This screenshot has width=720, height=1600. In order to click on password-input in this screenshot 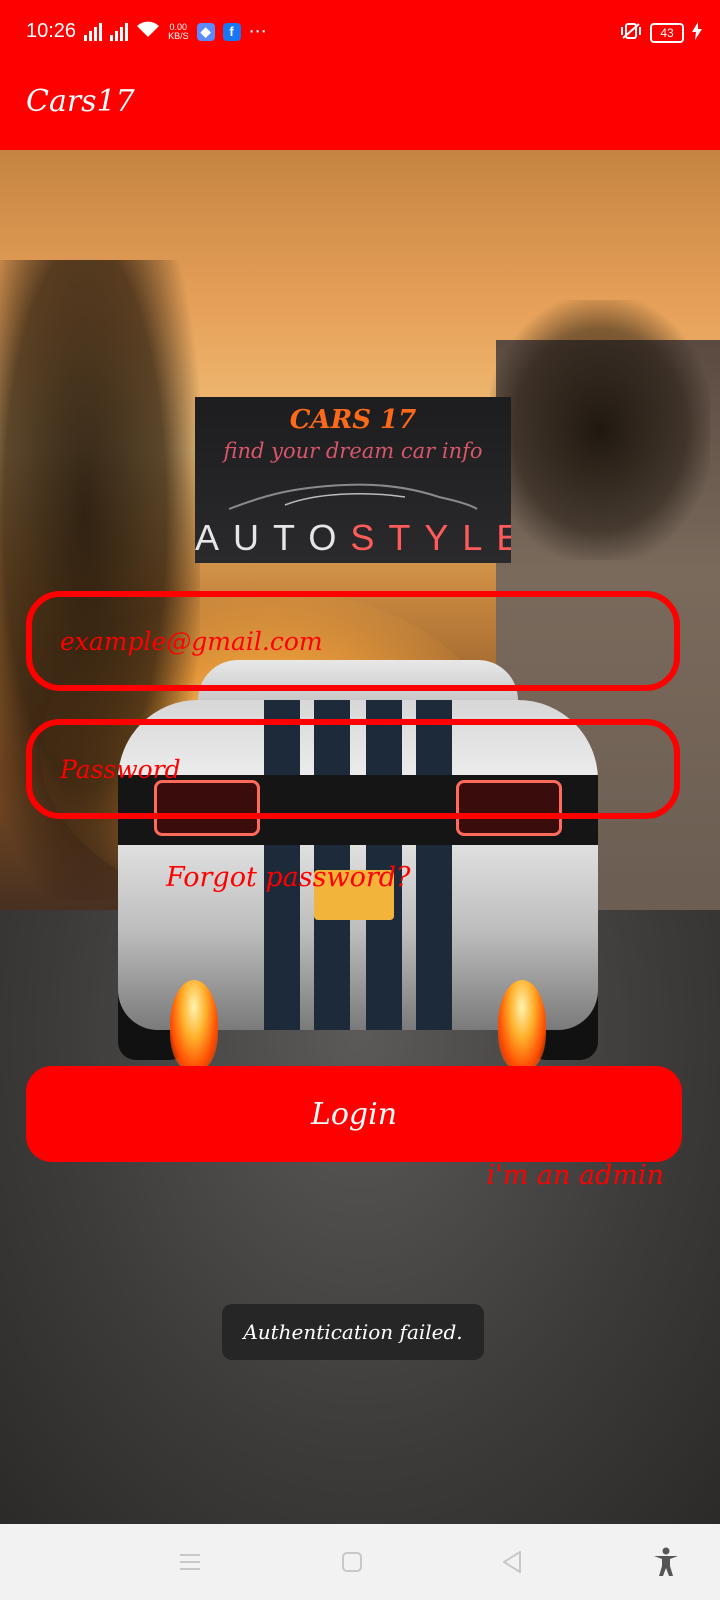, I will do `click(353, 769)`.